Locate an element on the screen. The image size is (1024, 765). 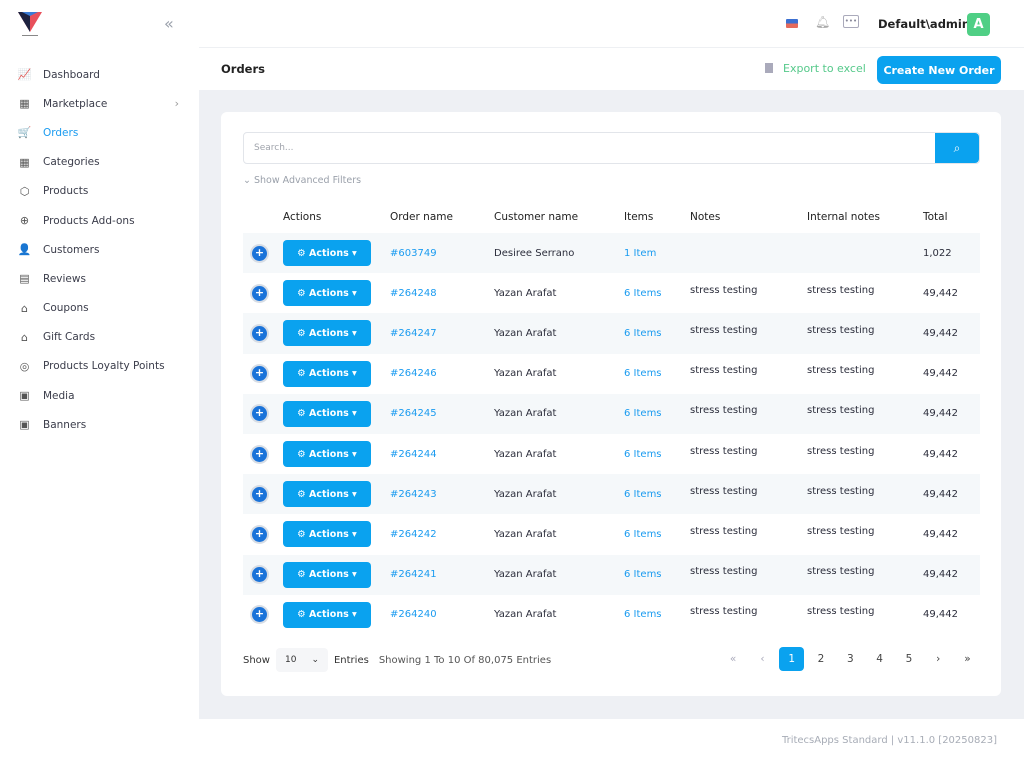
next-page-button: › is located at coordinates (938, 659).